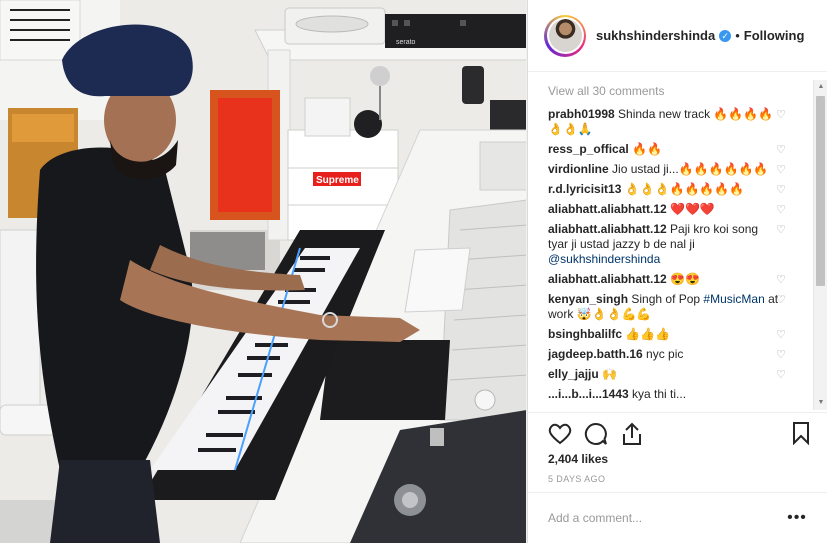 The image size is (827, 543). What do you see at coordinates (645, 149) in the screenshot?
I see `comment-text: 🔥🔥` at bounding box center [645, 149].